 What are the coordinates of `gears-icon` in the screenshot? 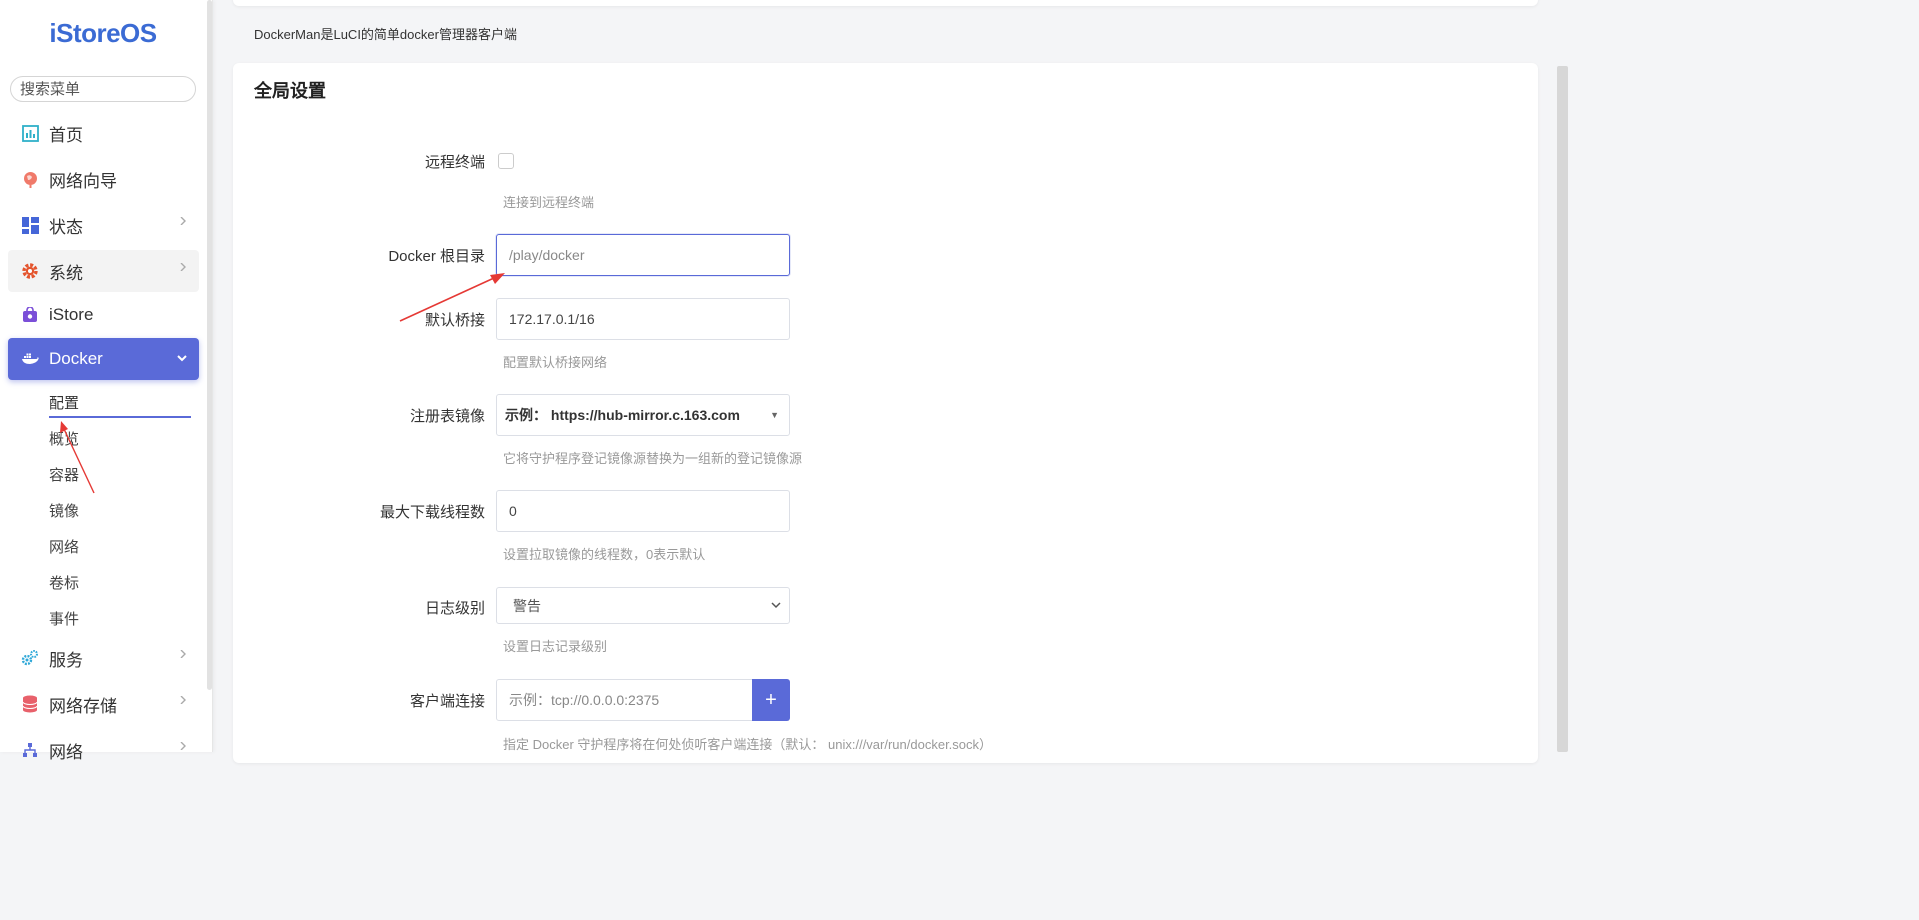 It's located at (30, 658).